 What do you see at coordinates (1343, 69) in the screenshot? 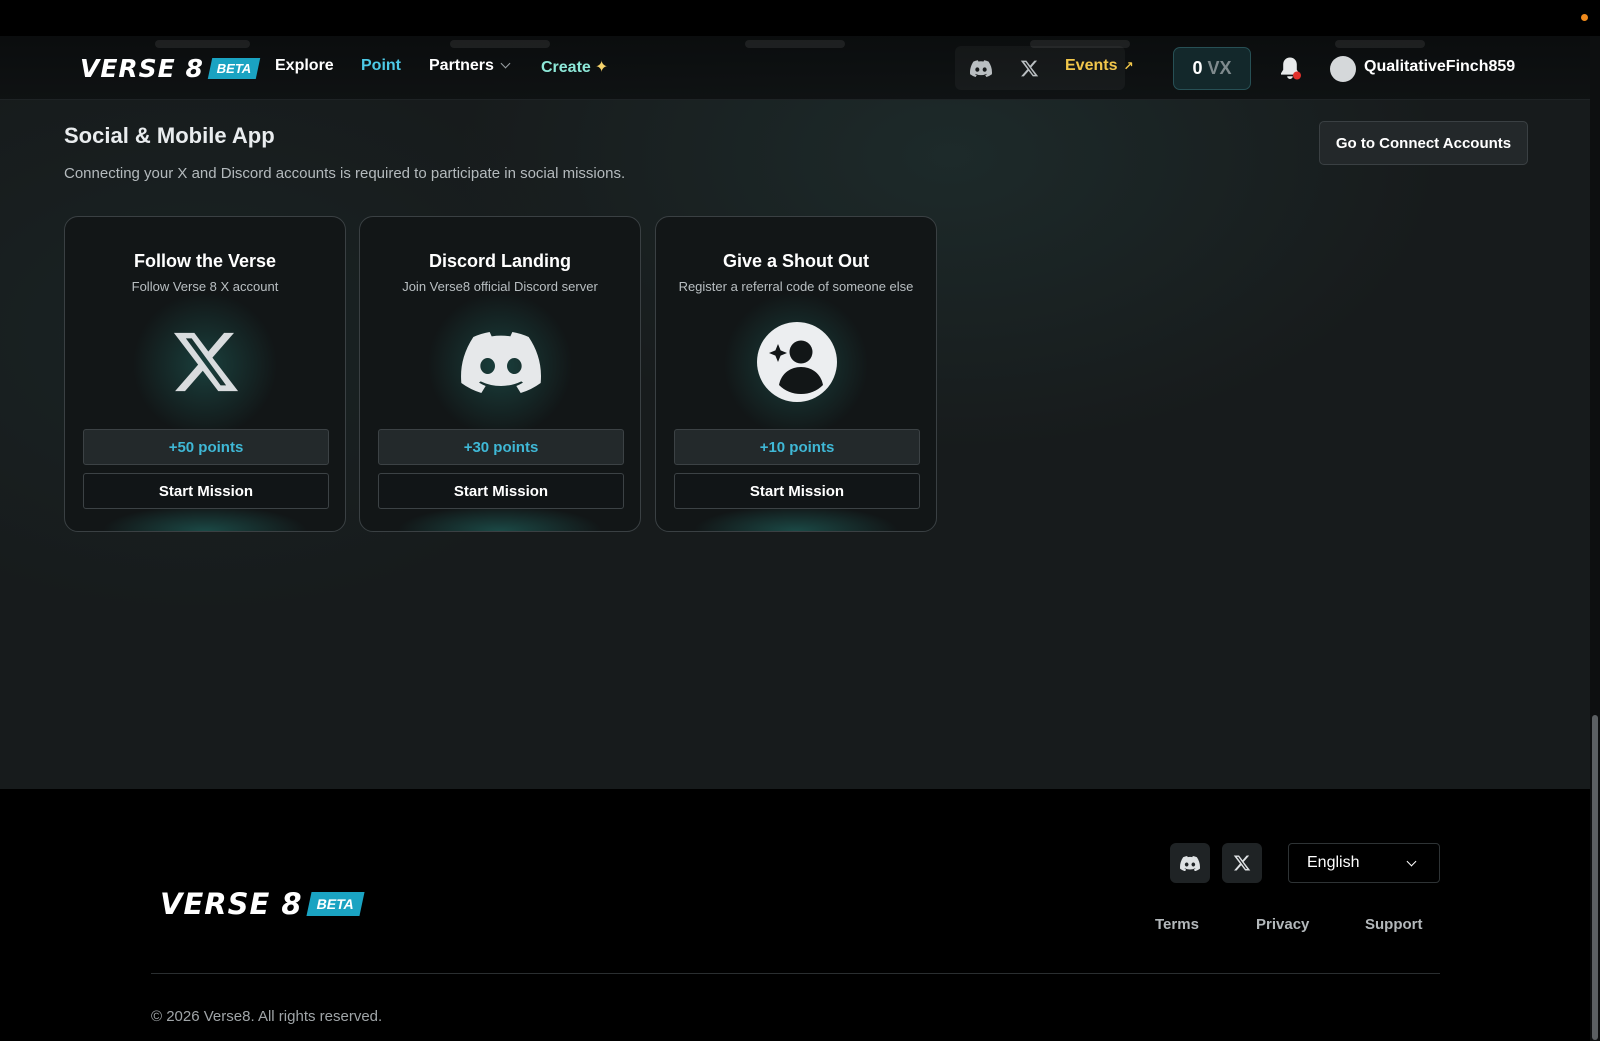
I see `avatar` at bounding box center [1343, 69].